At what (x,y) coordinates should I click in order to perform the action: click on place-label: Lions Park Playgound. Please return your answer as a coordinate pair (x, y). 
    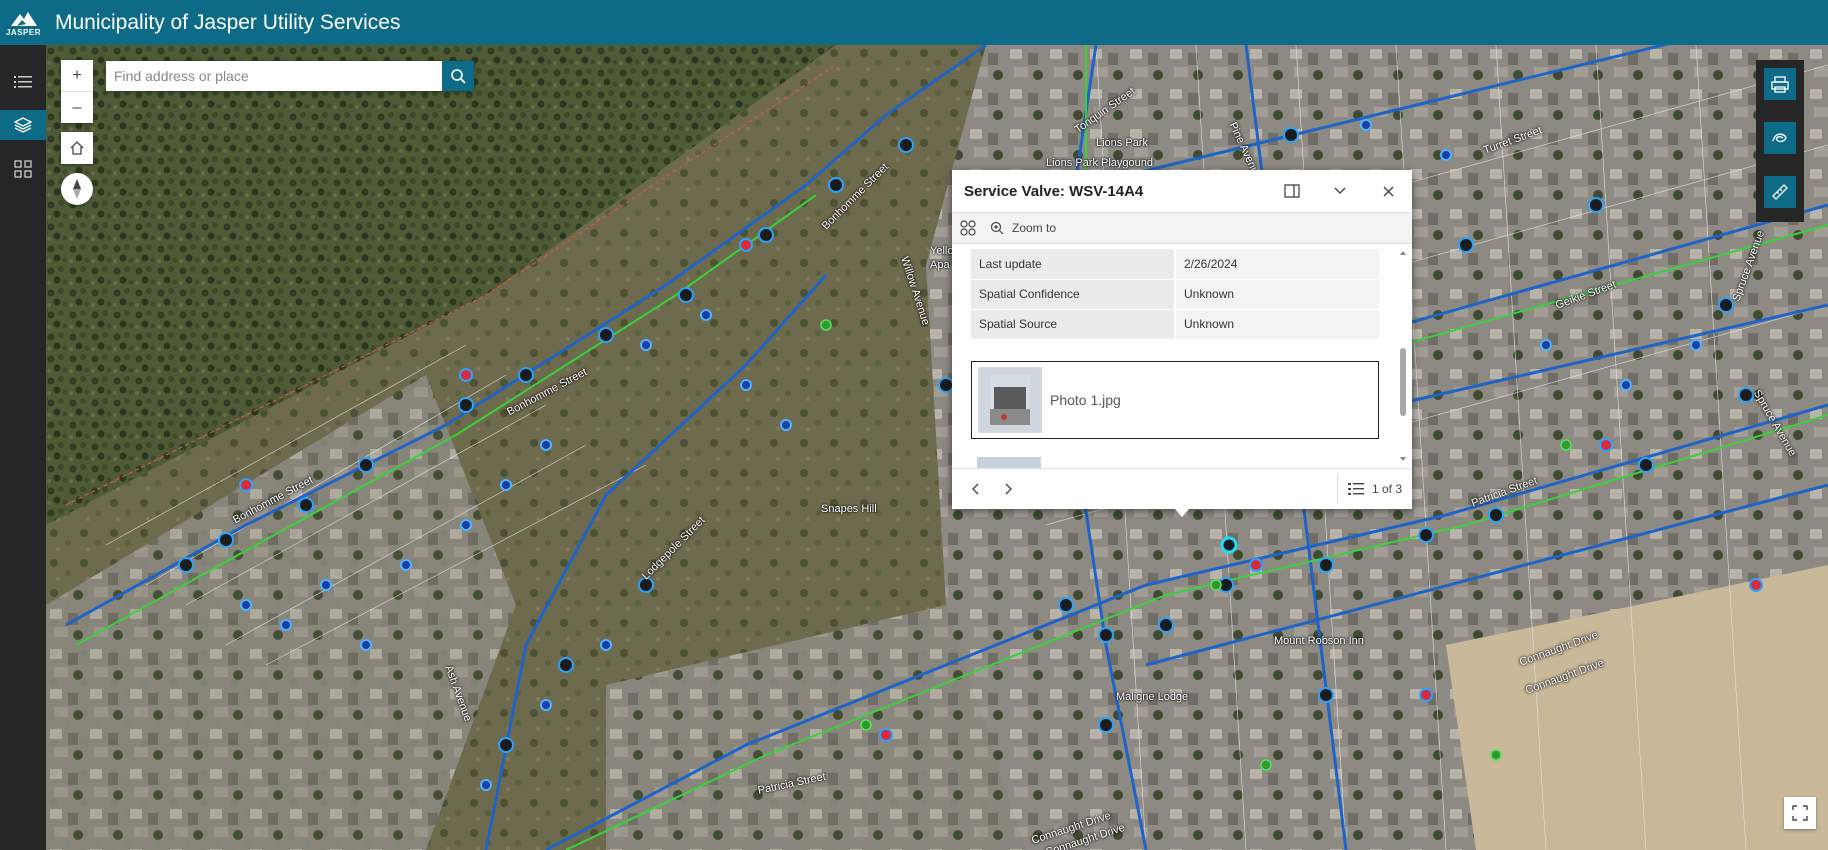
    Looking at the image, I should click on (1100, 163).